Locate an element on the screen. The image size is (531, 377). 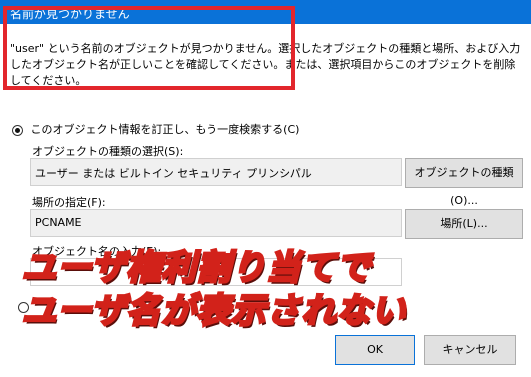
highlight-box is located at coordinates (149, 48).